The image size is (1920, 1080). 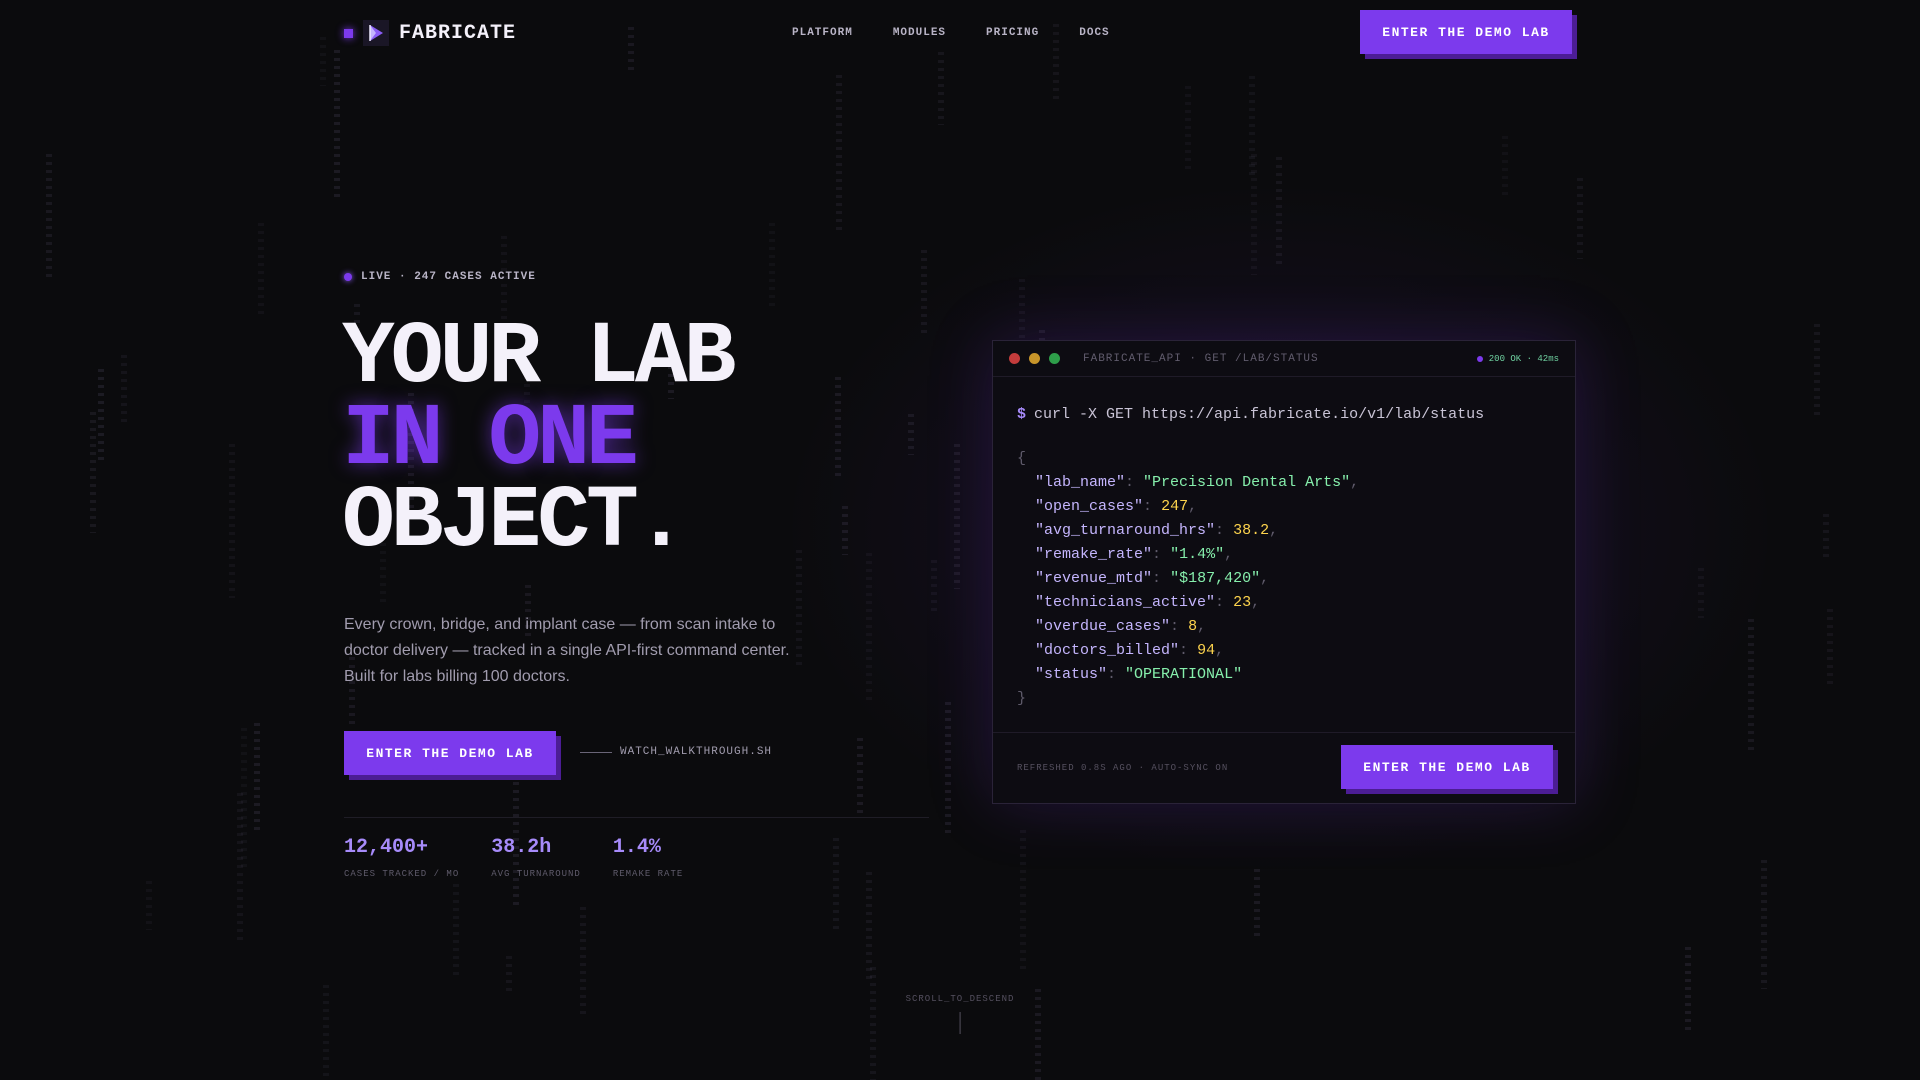 What do you see at coordinates (1071, 674) in the screenshot?
I see `json-key: "status"` at bounding box center [1071, 674].